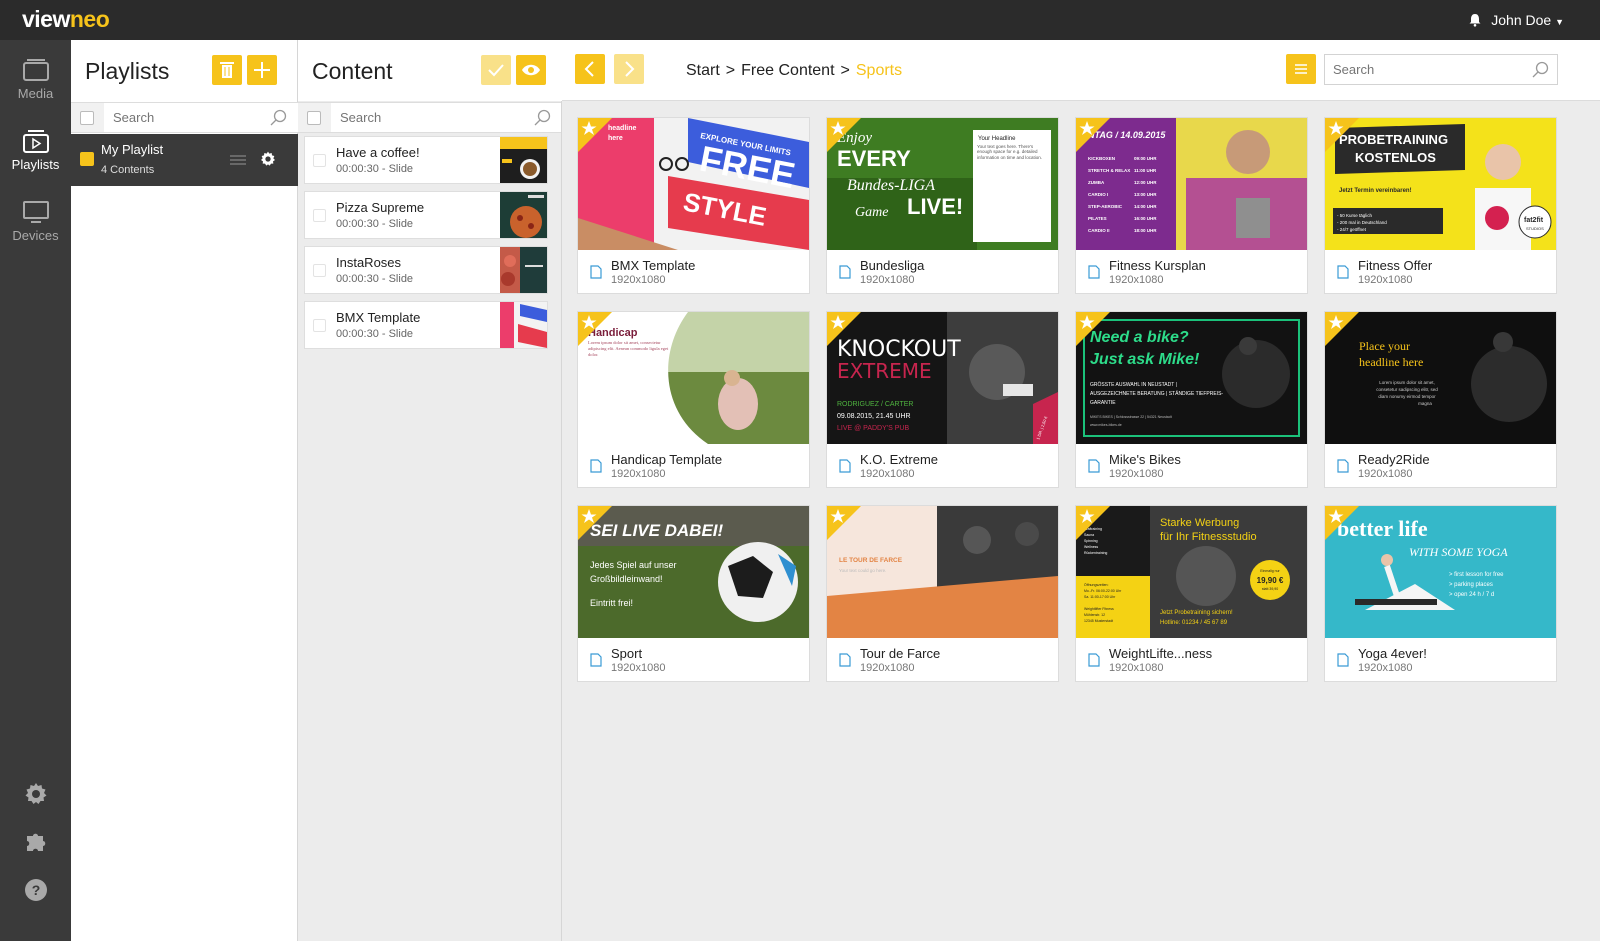 The height and width of the screenshot is (941, 1600). What do you see at coordinates (1094, 615) in the screenshot?
I see `svg-text: Mühlenstr. 12` at bounding box center [1094, 615].